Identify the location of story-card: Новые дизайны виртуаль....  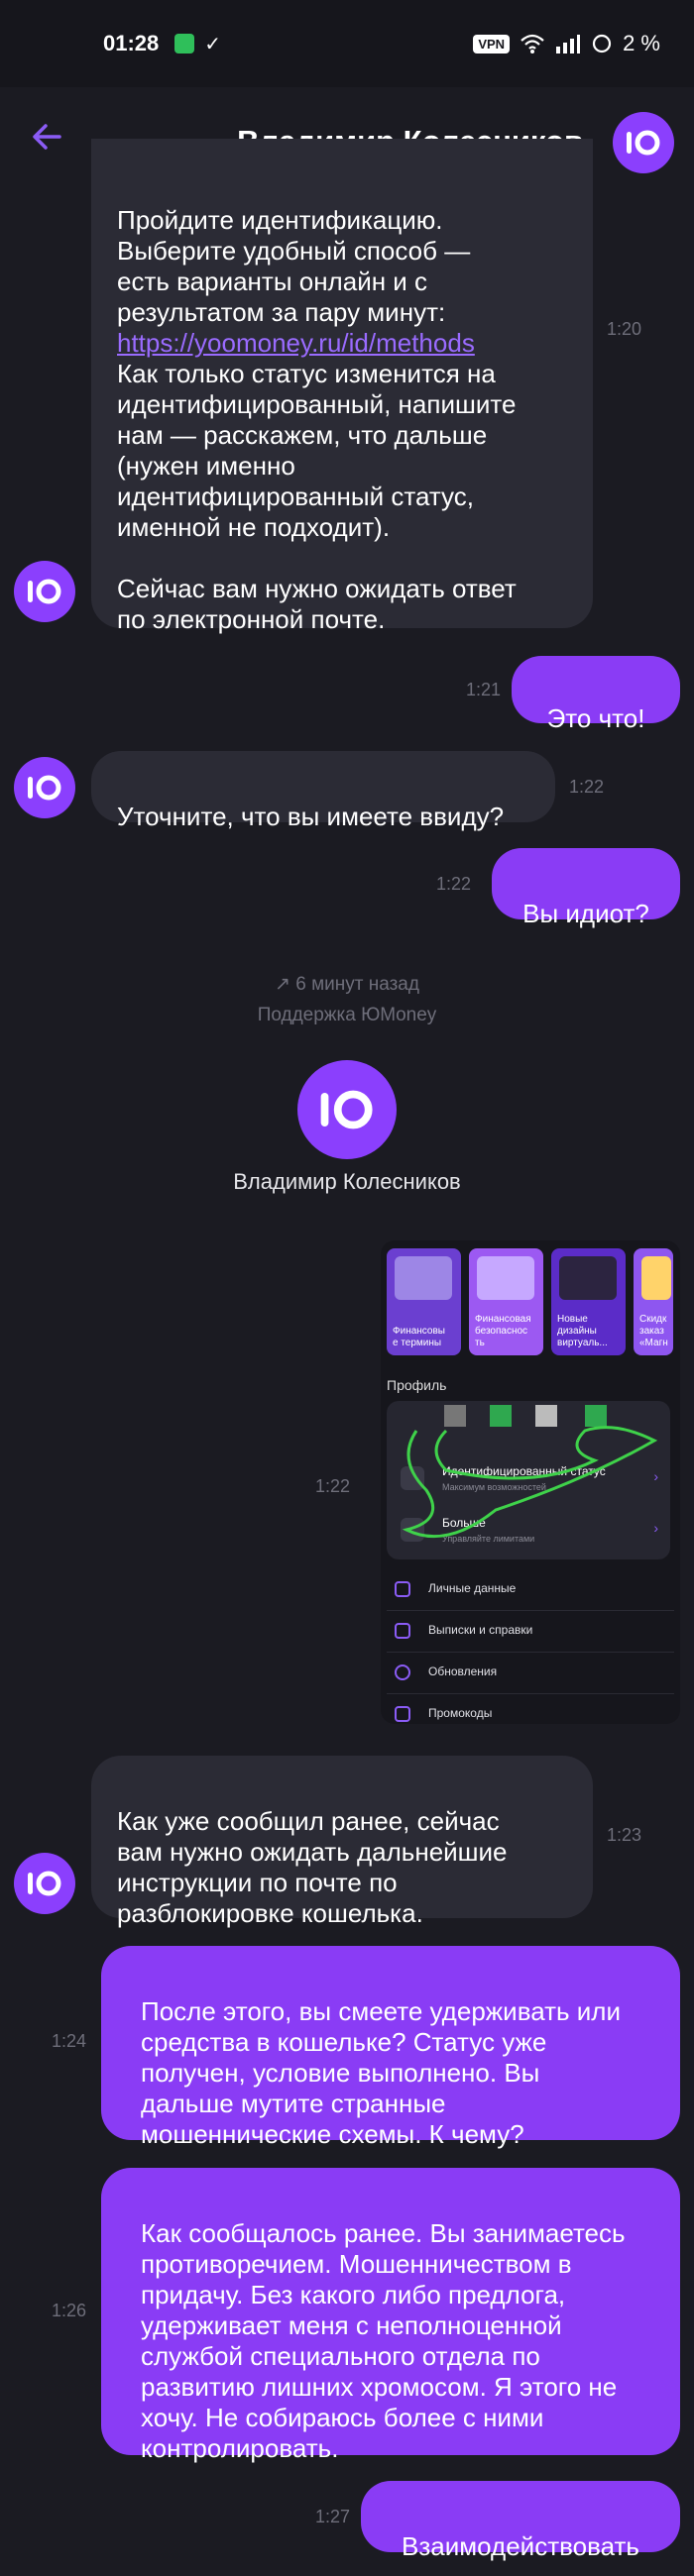
(588, 1301).